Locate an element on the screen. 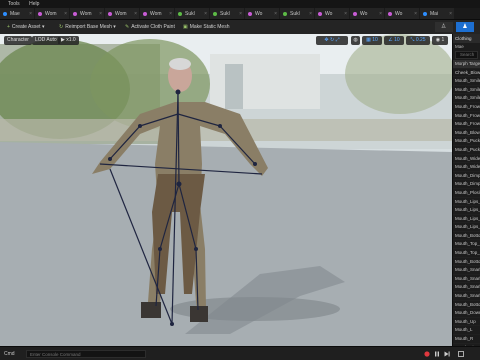 The image size is (480, 360). morph-target-row: Mouth_Up is located at coordinates (466, 322).